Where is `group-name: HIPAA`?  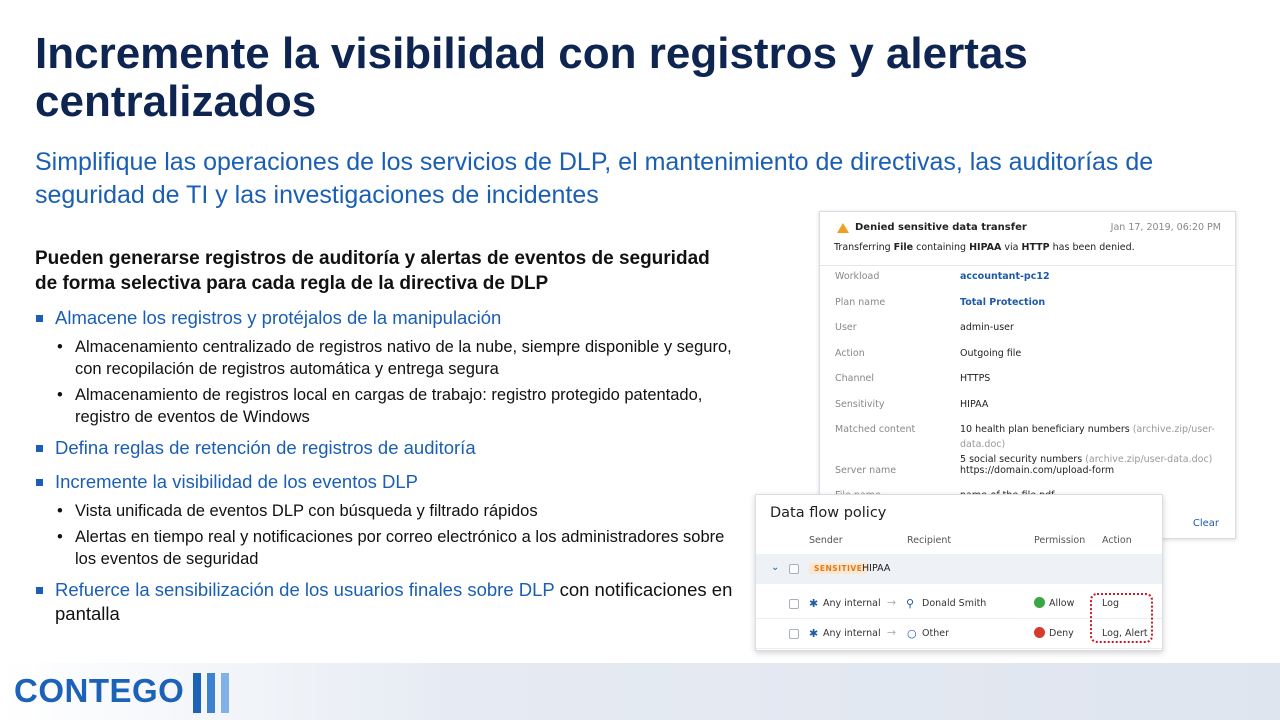 group-name: HIPAA is located at coordinates (876, 568).